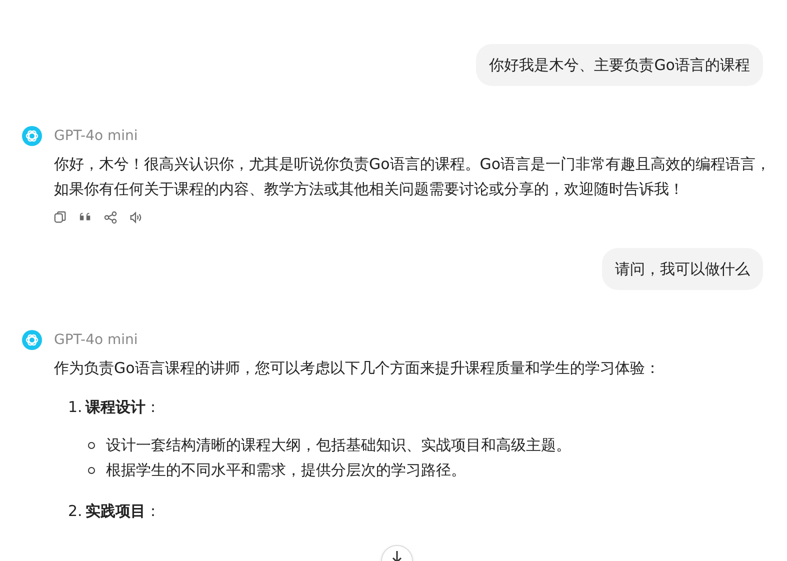 This screenshot has height=561, width=787. I want to click on list-item-text: 根据学生的不同水平和需求，提供分层次的学习路径。, so click(286, 470).